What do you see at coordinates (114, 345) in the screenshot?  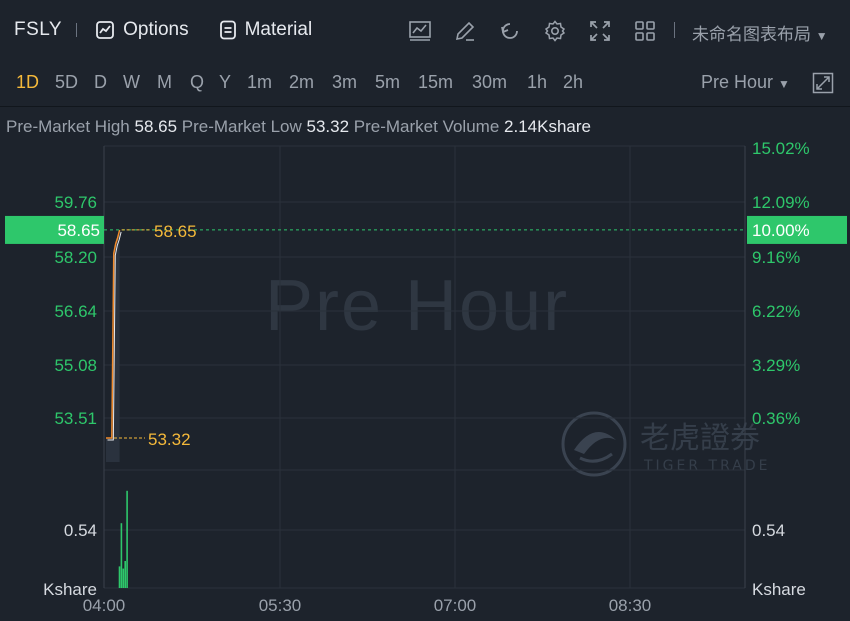 I see `price-line` at bounding box center [114, 345].